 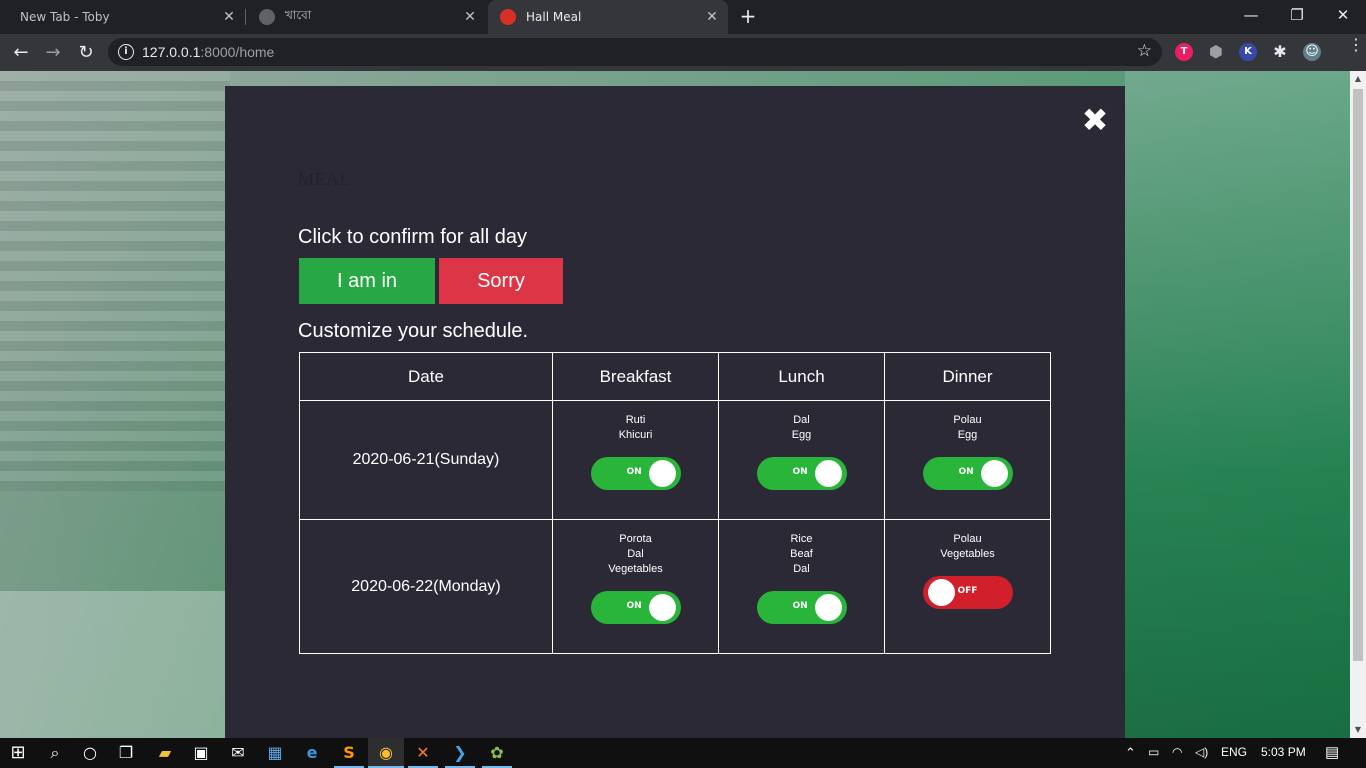 I want to click on meal-item: Egg, so click(x=967, y=435).